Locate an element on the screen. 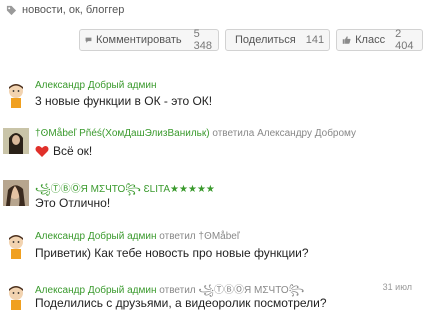 Image resolution: width=430 pixels, height=317 pixels. tags-line: новости, ок, блоггер is located at coordinates (65, 10).